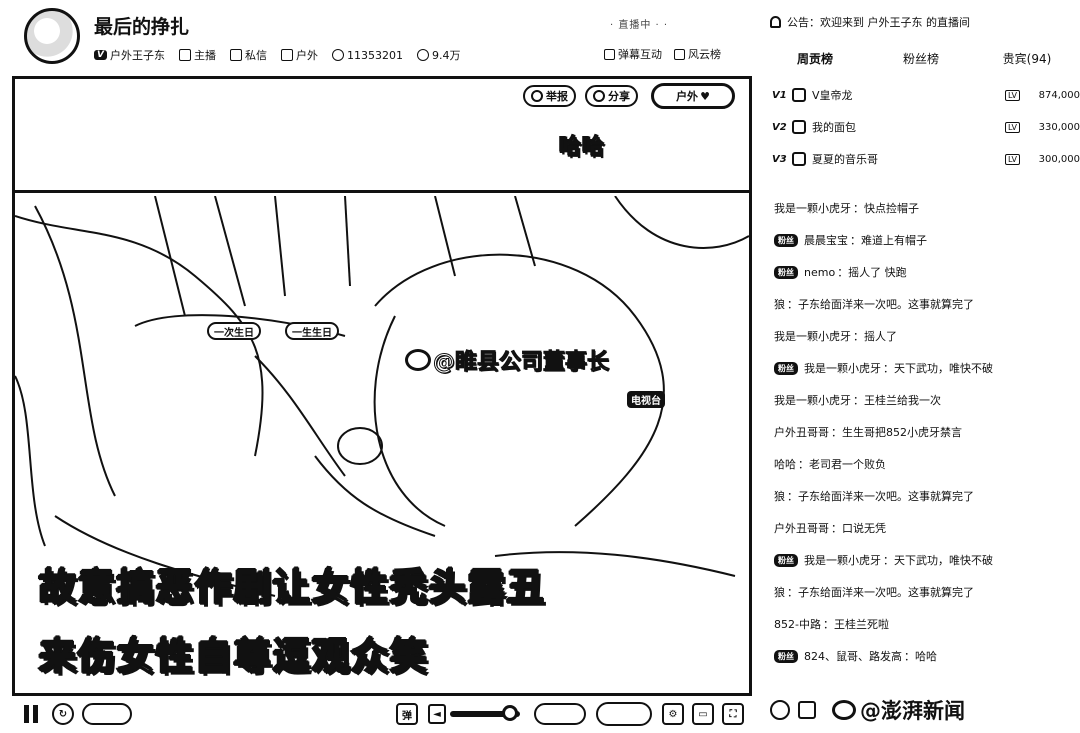  Describe the element at coordinates (248, 55) in the screenshot. I see `private-message-link: 私信` at that location.